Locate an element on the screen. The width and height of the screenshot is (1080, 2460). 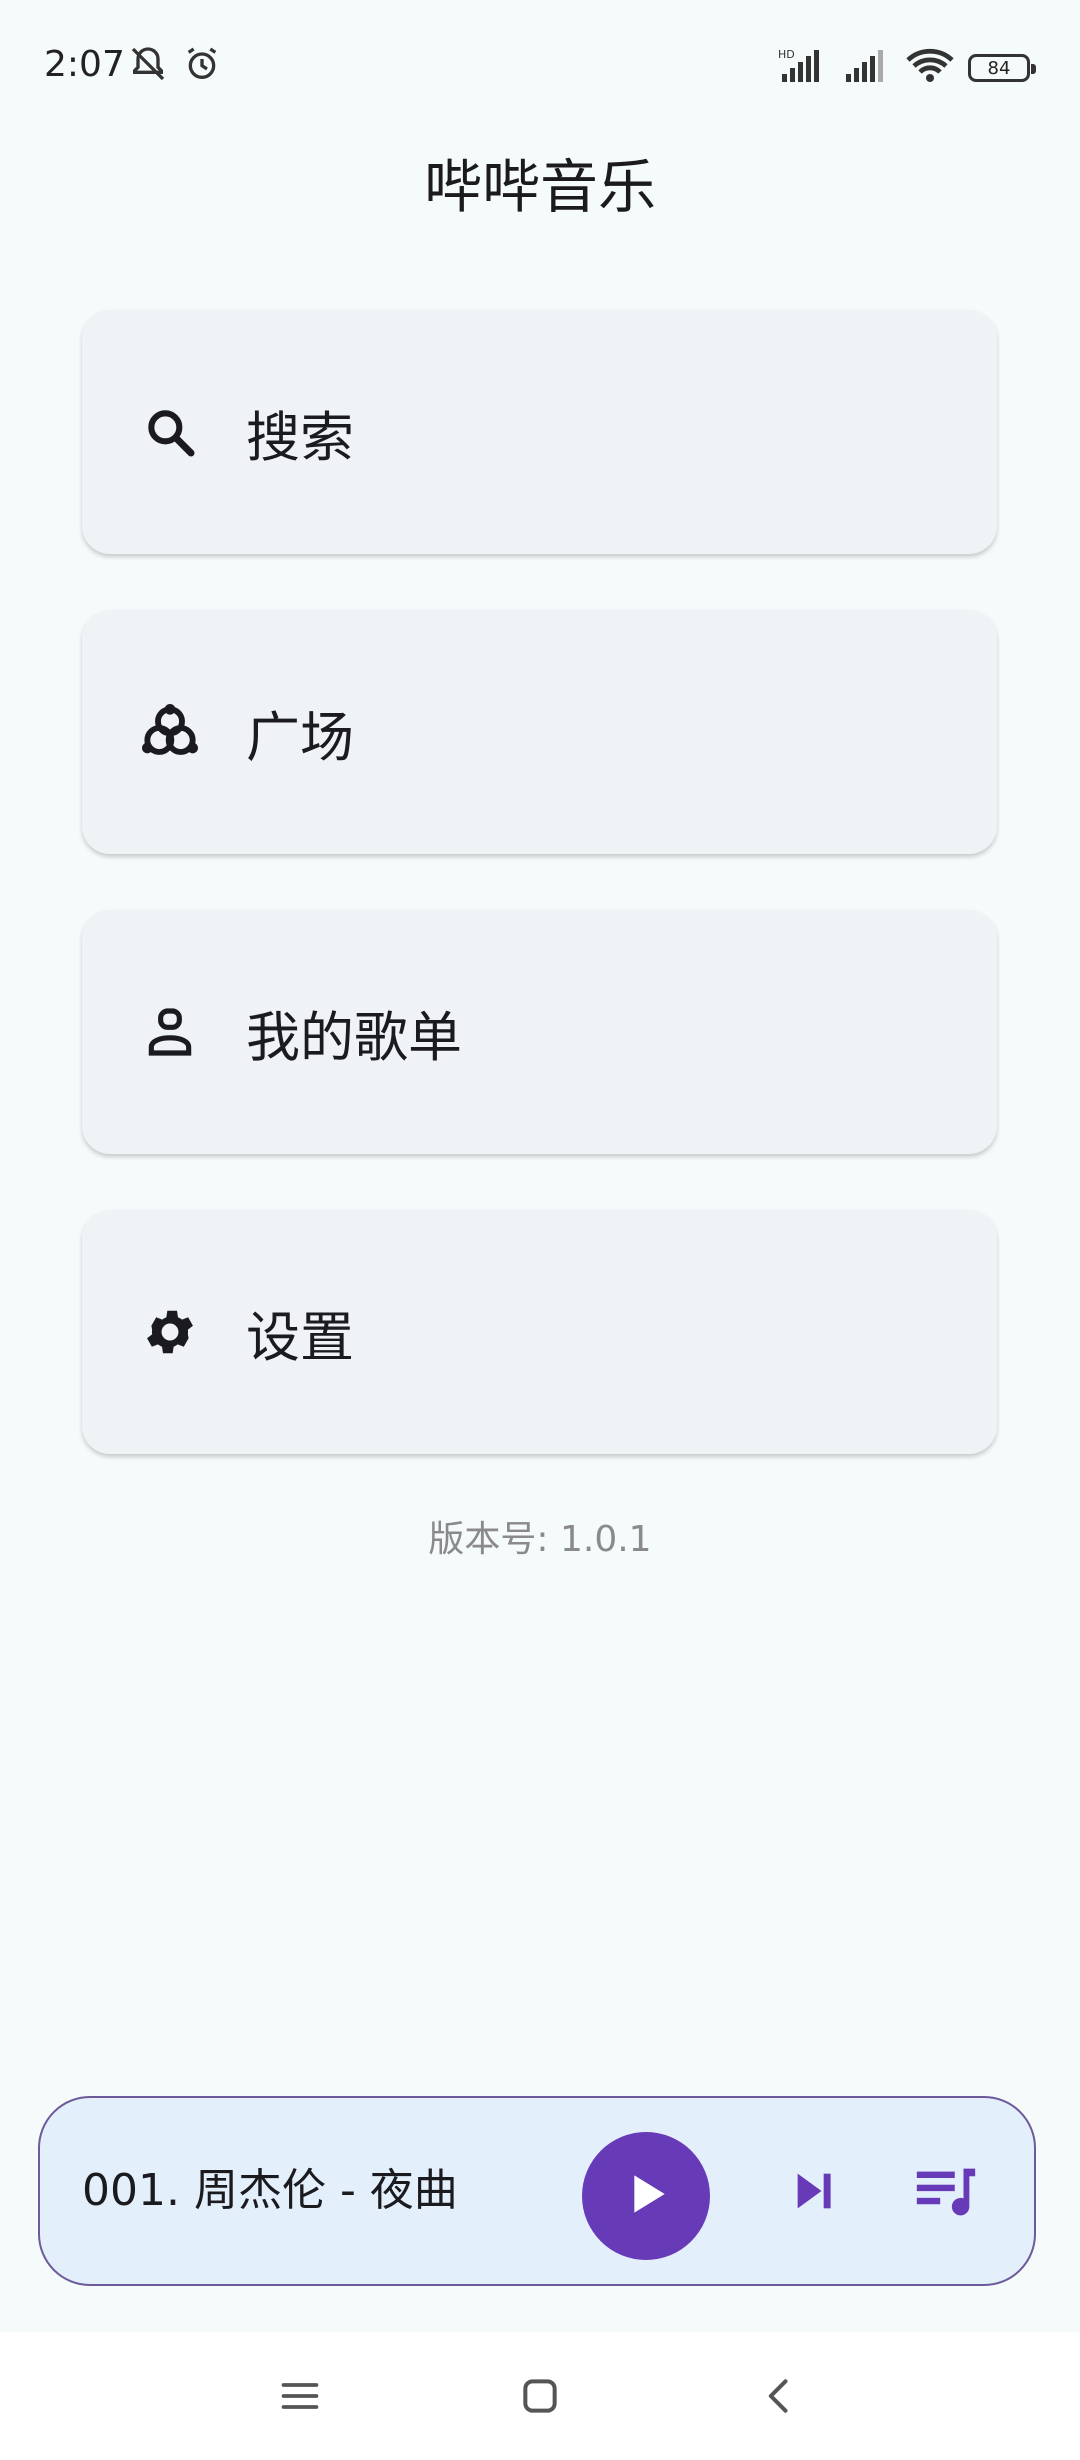
back-chevron-icon is located at coordinates (780, 2398).